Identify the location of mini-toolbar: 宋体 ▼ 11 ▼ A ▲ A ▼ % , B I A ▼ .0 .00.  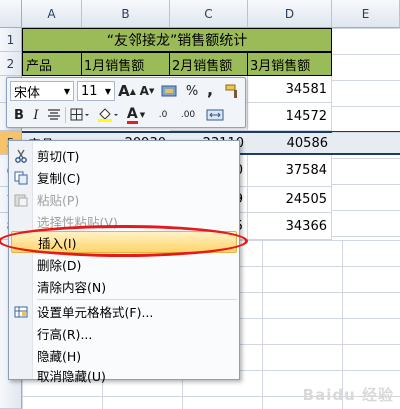
(126, 102).